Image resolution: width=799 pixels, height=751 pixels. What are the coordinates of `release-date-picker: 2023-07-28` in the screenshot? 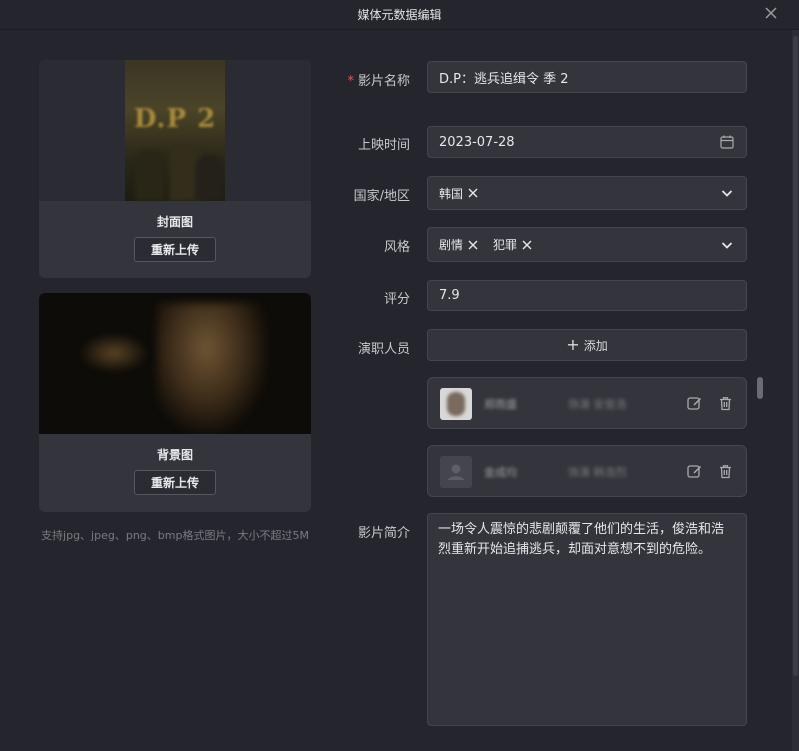 It's located at (587, 142).